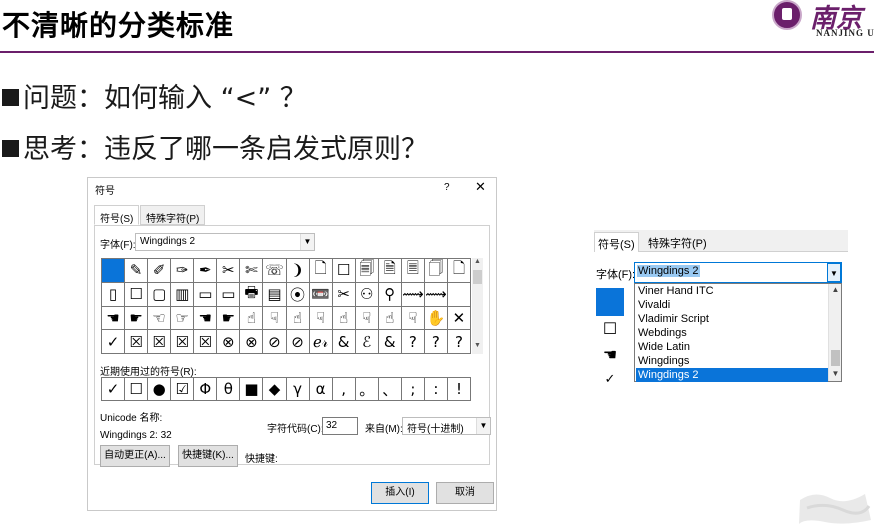 Image resolution: width=874 pixels, height=528 pixels. What do you see at coordinates (252, 389) in the screenshot?
I see `recent-symbol-cell: ■` at bounding box center [252, 389].